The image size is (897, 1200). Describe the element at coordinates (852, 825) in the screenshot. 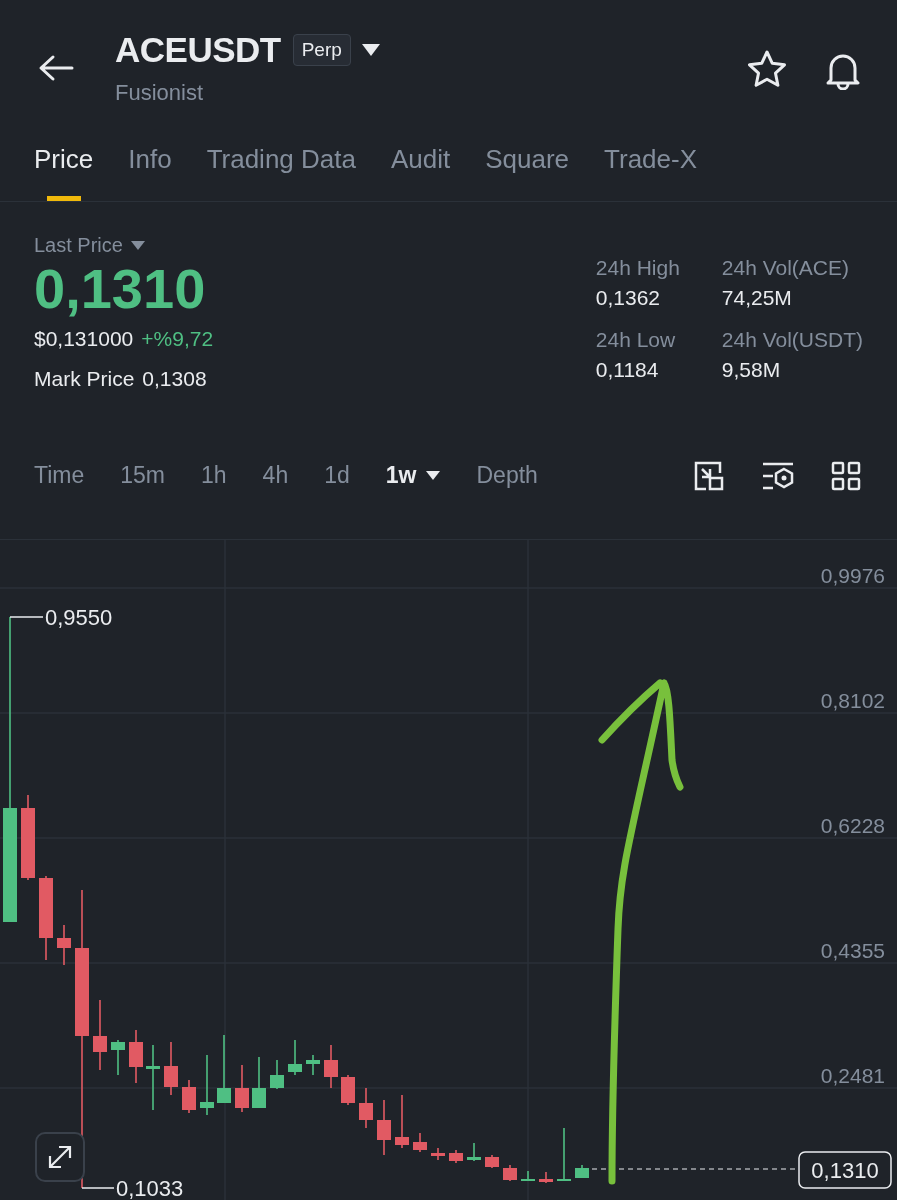

I see `axis-tick-label: 0,6228` at that location.